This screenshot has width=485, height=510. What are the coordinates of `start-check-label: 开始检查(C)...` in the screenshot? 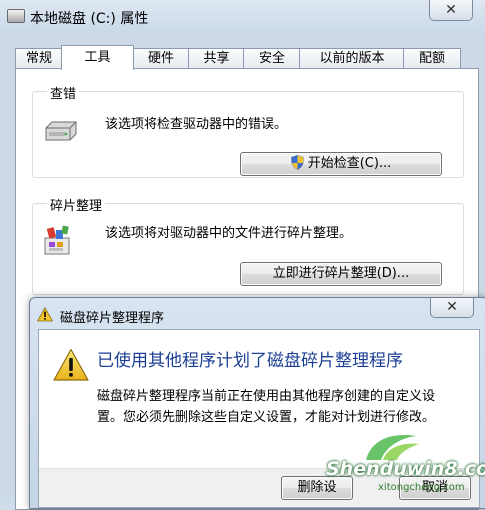 It's located at (349, 163).